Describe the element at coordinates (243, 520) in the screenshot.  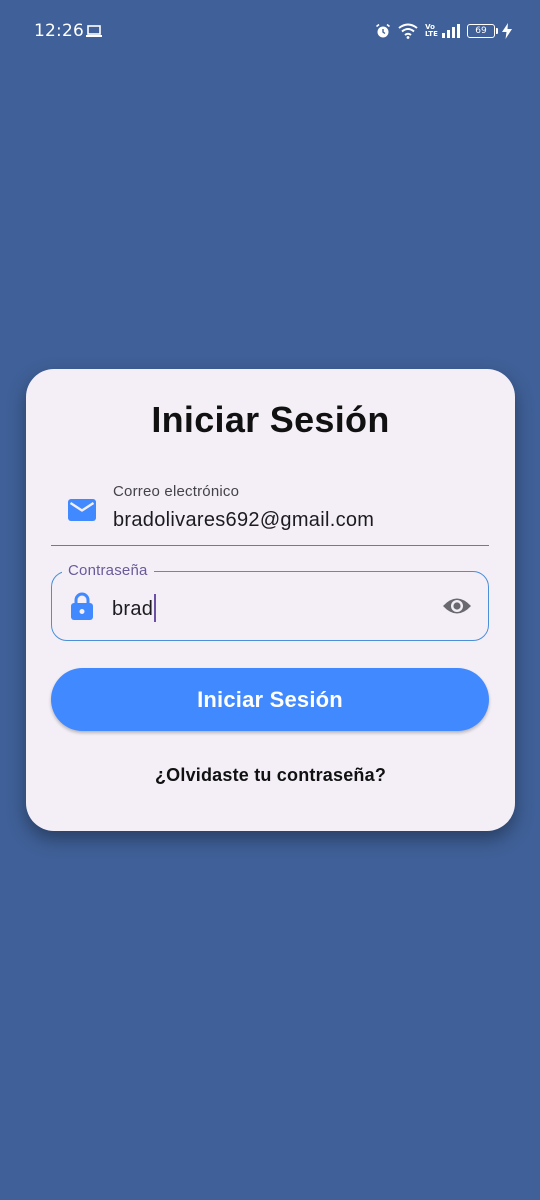
I see `email-input-value: bradolivares692@gmail.com` at that location.